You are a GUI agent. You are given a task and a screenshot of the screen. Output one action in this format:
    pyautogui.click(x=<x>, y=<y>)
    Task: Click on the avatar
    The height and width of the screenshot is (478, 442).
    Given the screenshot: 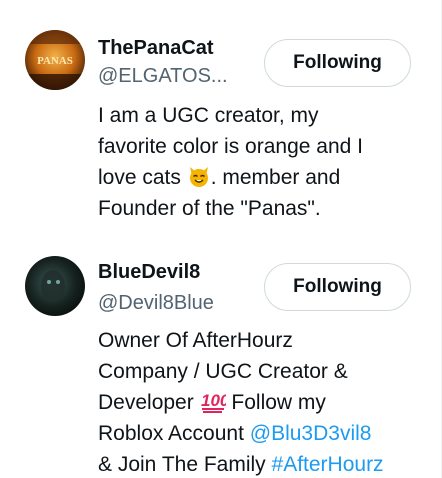 What is the action you would take?
    pyautogui.click(x=55, y=286)
    